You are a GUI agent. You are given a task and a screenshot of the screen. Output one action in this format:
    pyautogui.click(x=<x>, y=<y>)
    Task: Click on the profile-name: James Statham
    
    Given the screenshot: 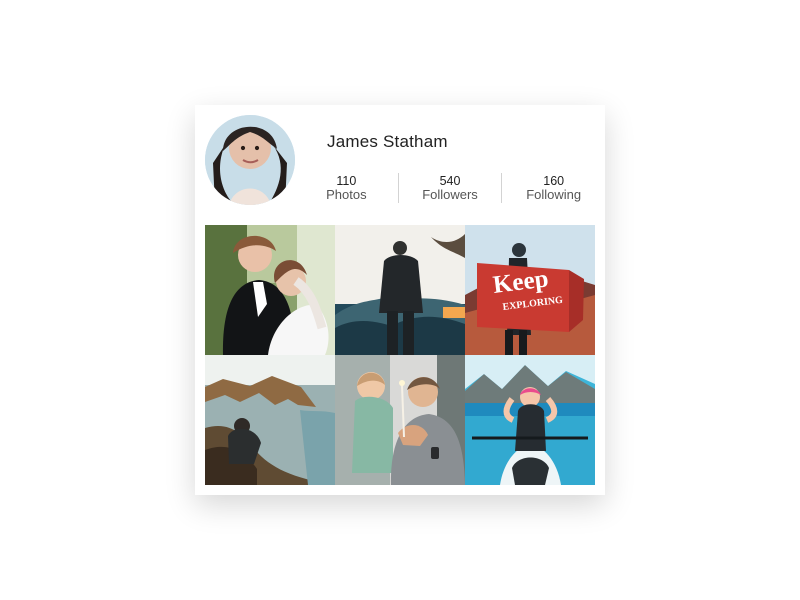 What is the action you would take?
    pyautogui.click(x=387, y=141)
    